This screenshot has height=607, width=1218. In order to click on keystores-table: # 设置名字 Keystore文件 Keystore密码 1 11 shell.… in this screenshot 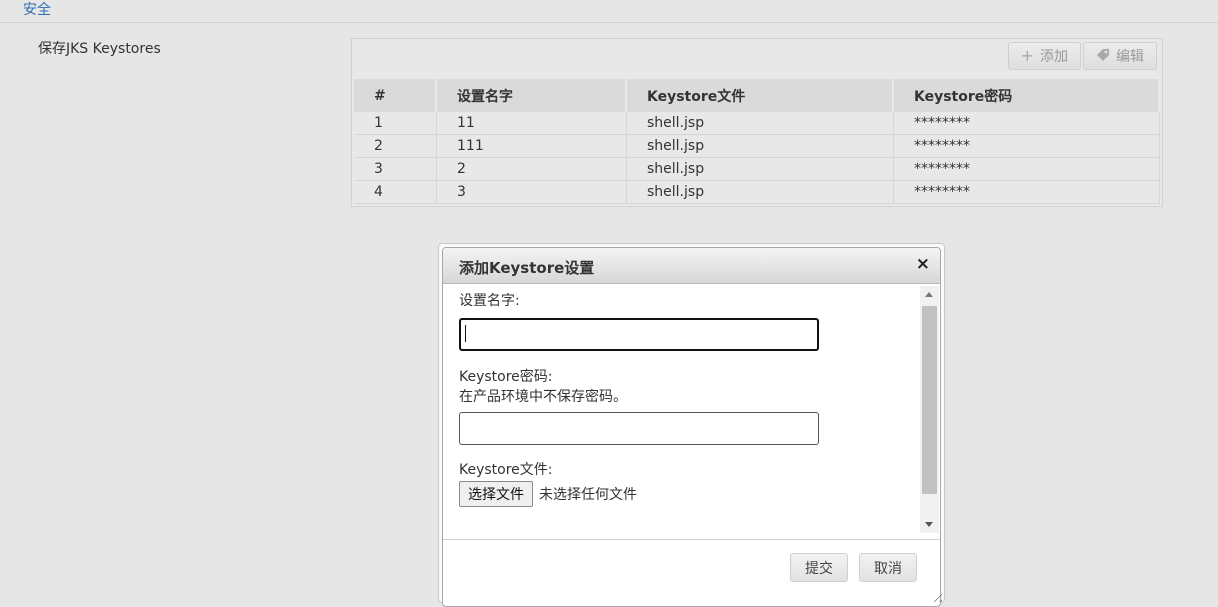, I will do `click(757, 141)`.